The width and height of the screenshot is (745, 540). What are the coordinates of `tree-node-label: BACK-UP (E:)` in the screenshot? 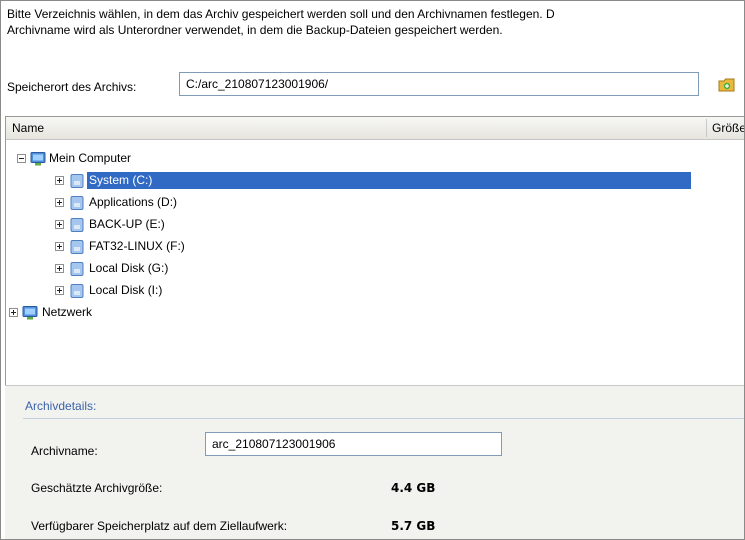 It's located at (127, 224).